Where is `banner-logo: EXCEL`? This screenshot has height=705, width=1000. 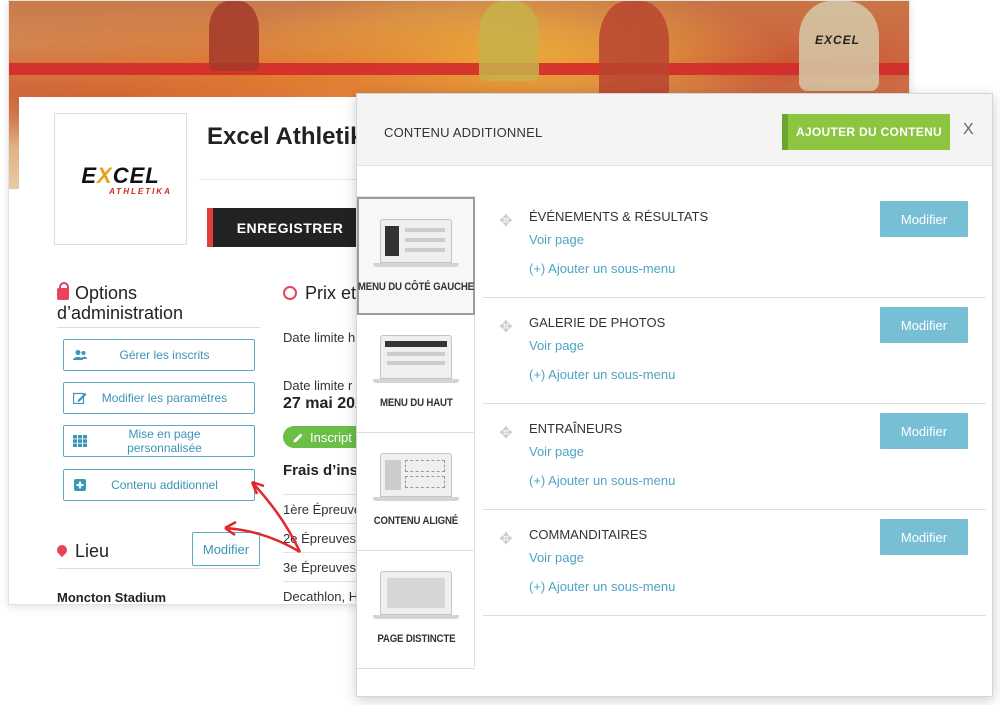
banner-logo: EXCEL is located at coordinates (838, 40).